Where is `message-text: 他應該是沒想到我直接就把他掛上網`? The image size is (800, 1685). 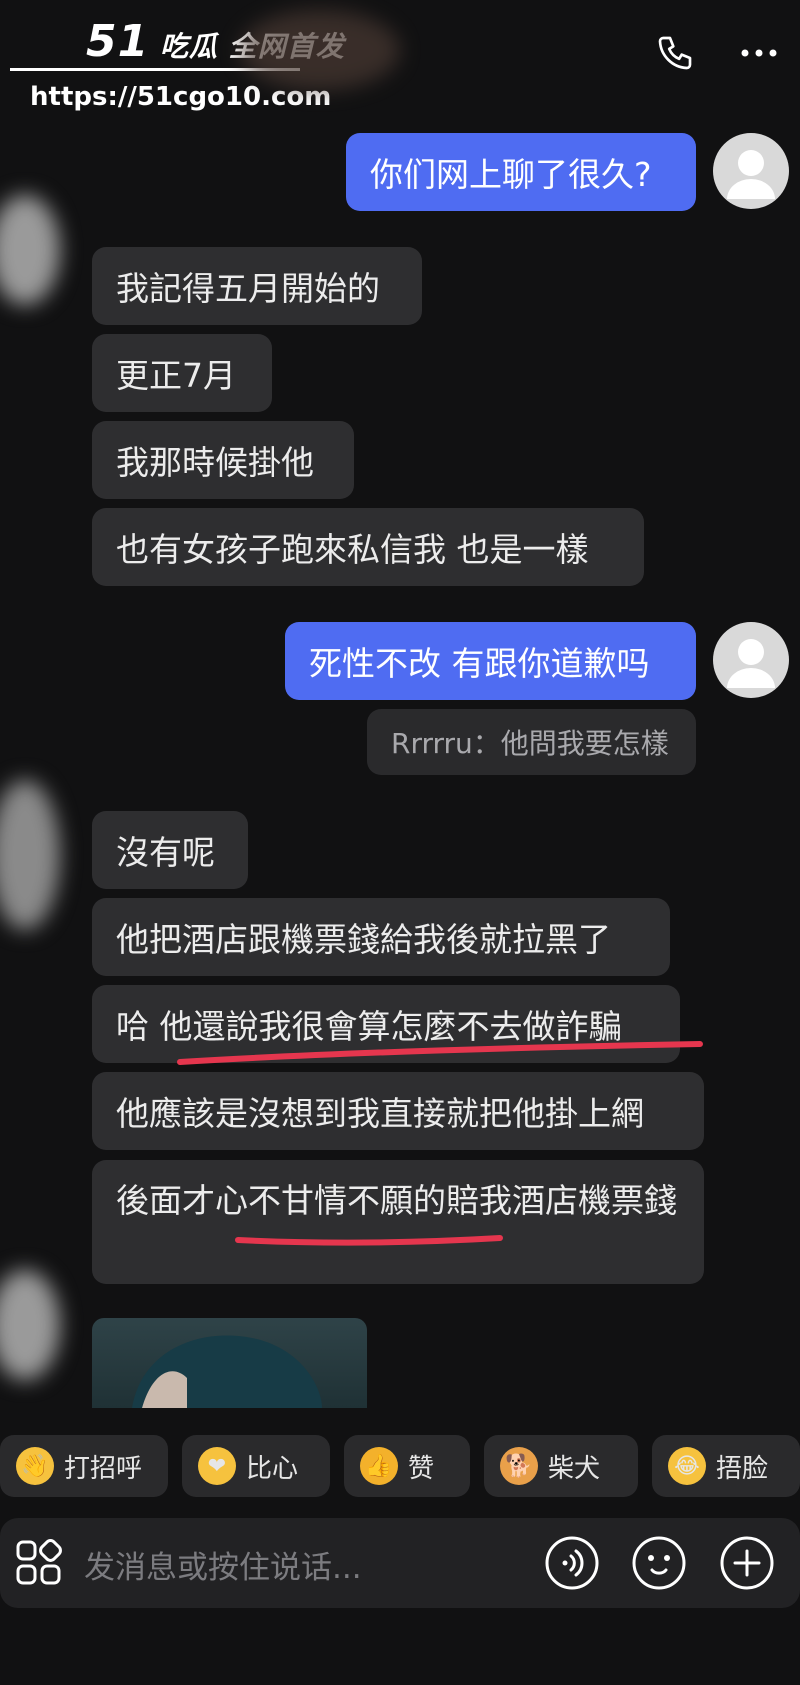
message-text: 他應該是沒想到我直接就把他掛上網 is located at coordinates (380, 1113).